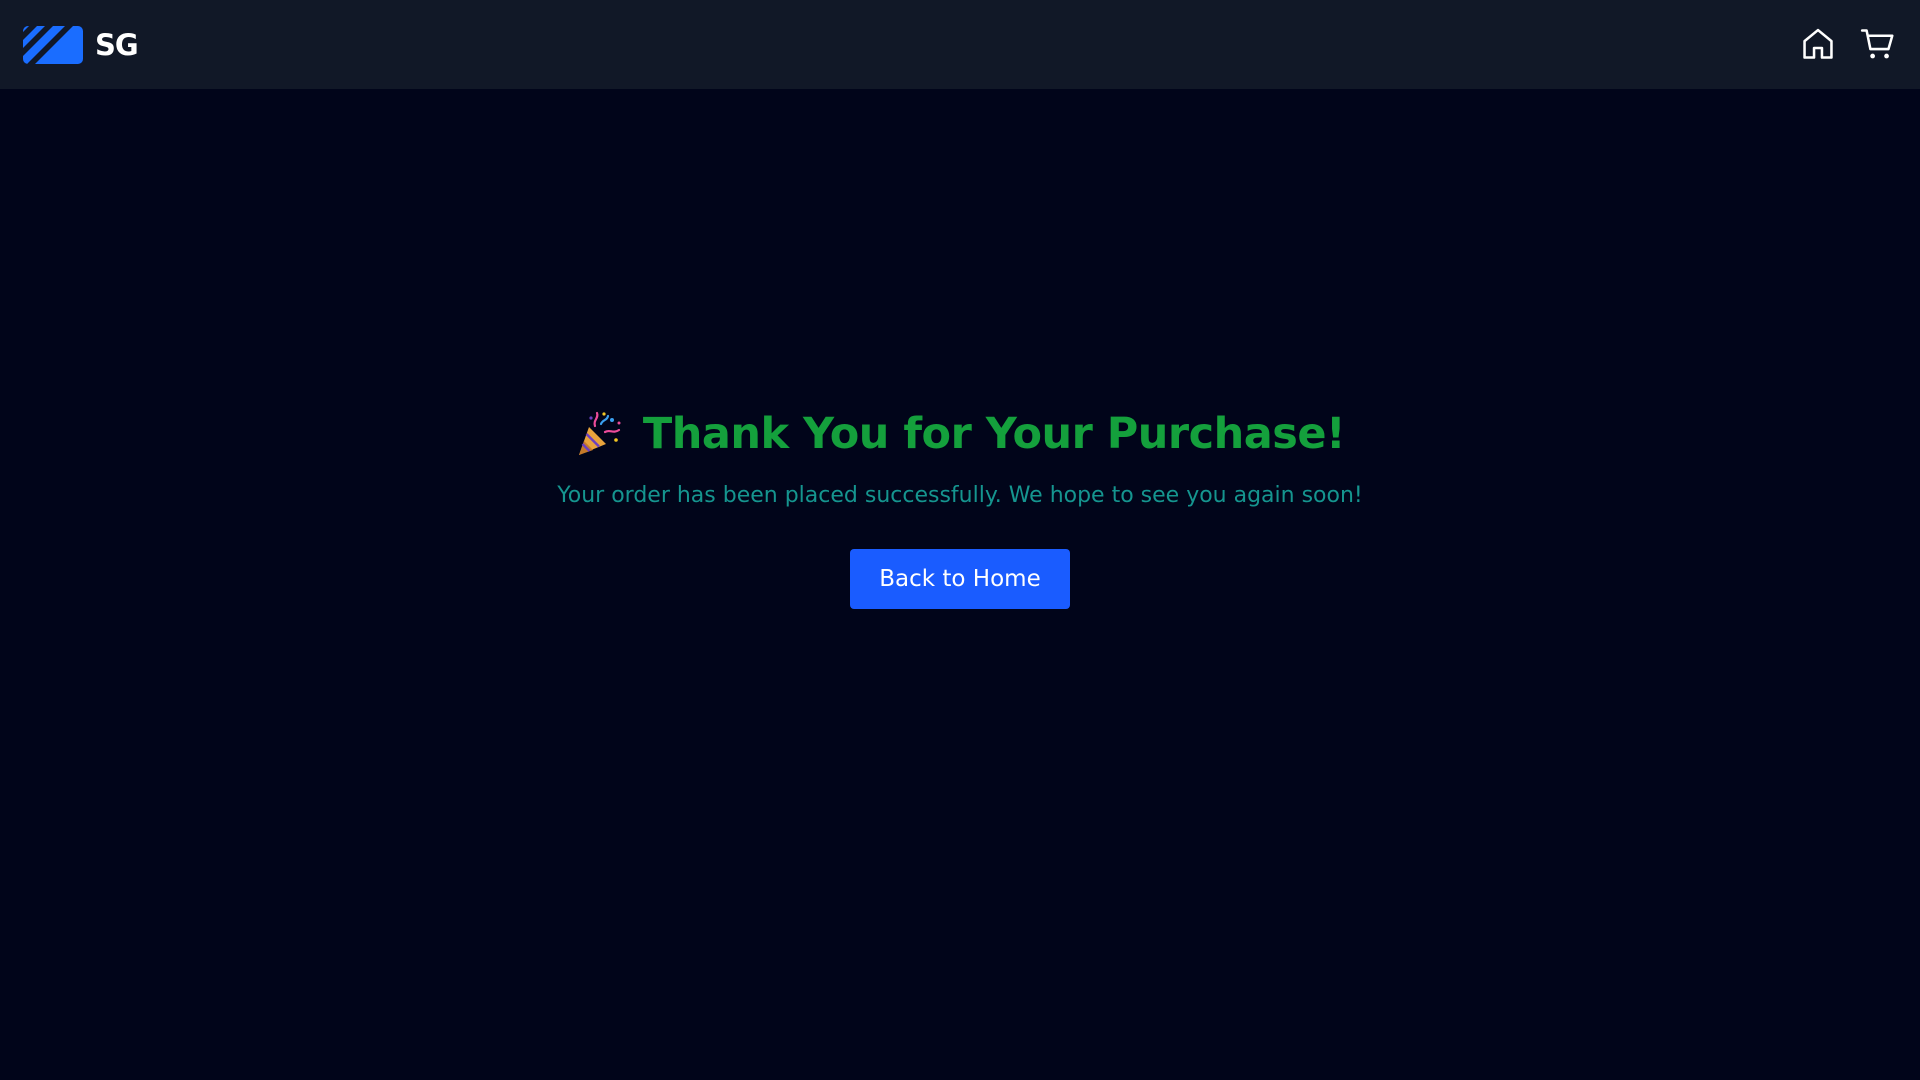  I want to click on confirmation-headline: Thank You for Your Purchase!, so click(960, 434).